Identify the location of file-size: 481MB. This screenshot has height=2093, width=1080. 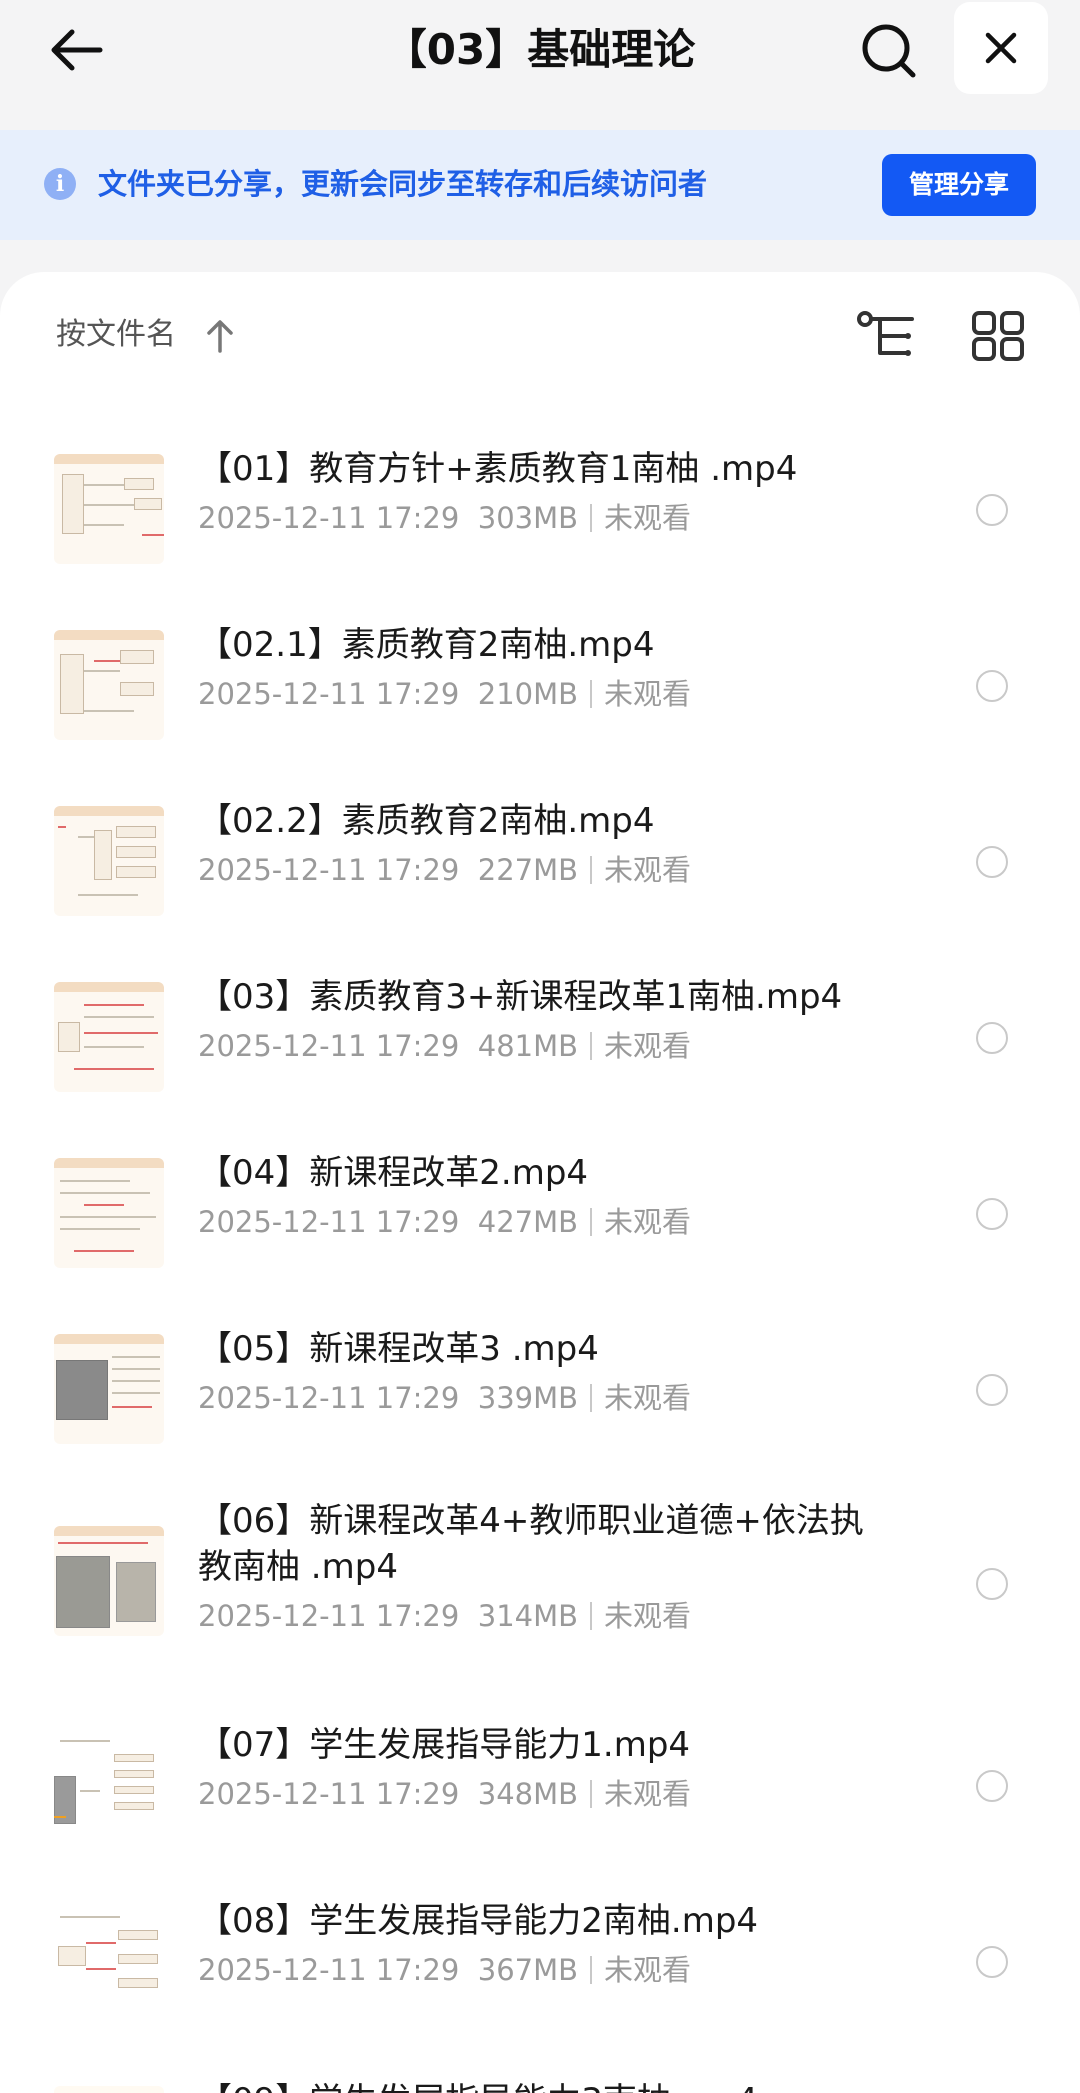
(528, 1046).